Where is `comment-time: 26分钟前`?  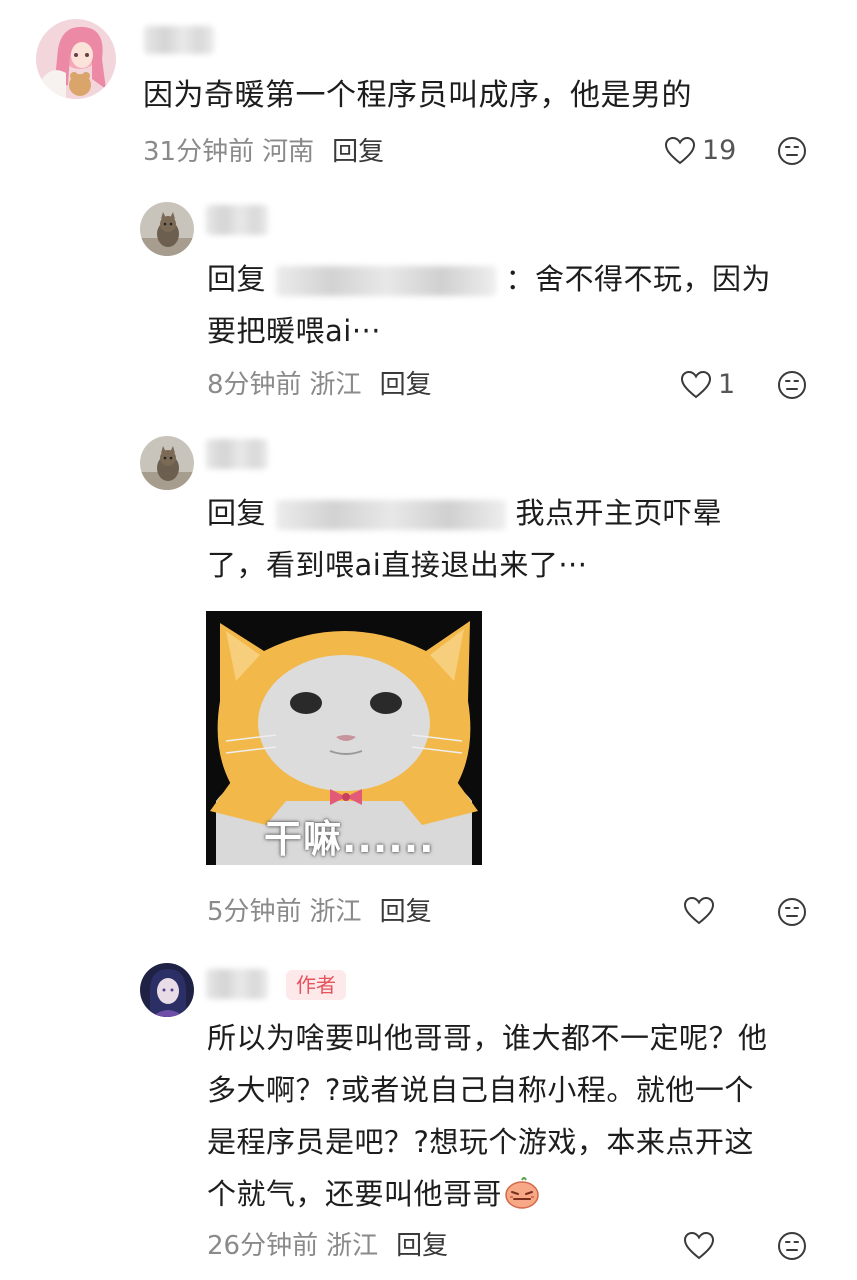 comment-time: 26分钟前 is located at coordinates (263, 1246).